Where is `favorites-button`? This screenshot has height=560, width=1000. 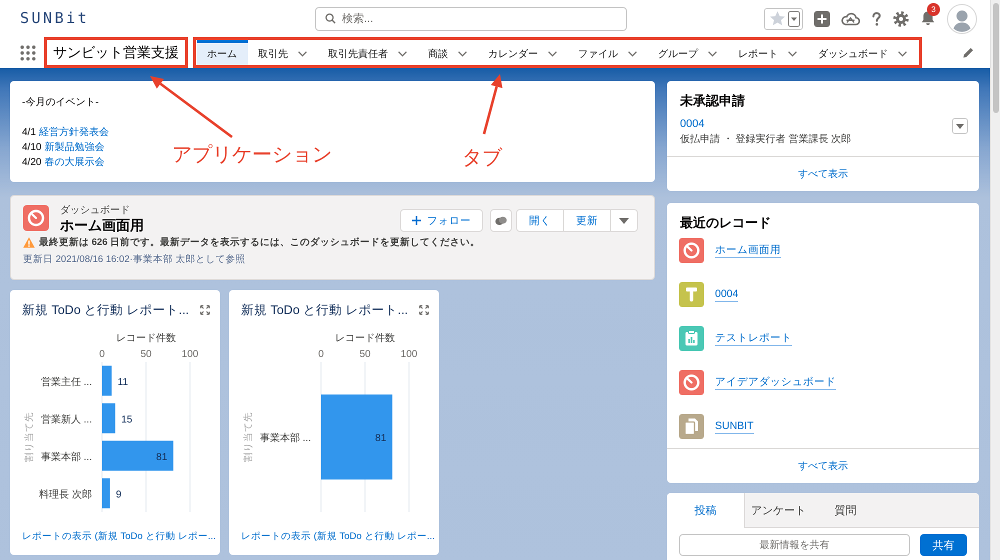 favorites-button is located at coordinates (783, 19).